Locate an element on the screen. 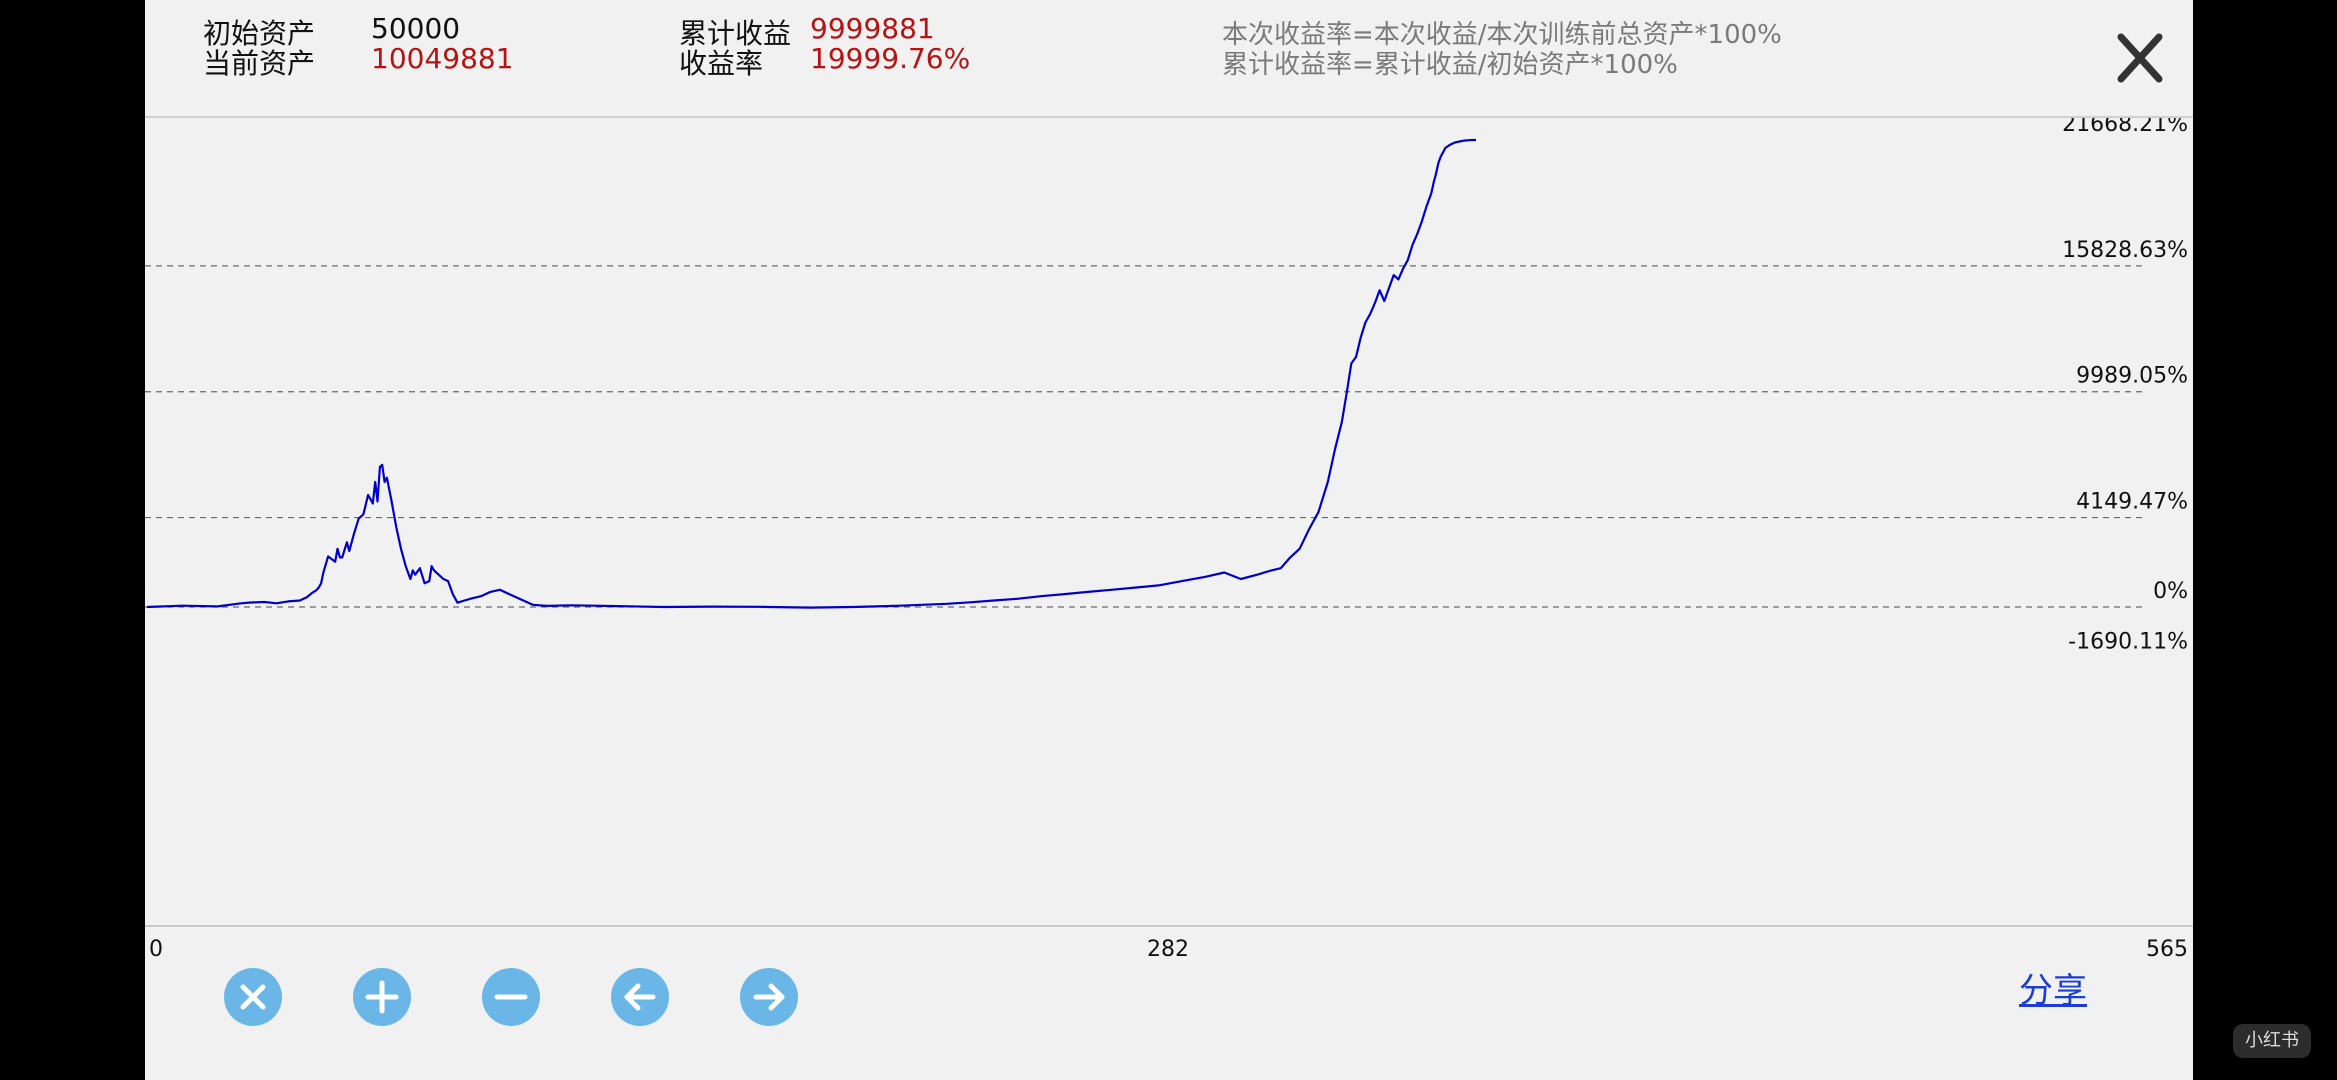 The height and width of the screenshot is (1080, 2337). arrow-left-icon is located at coordinates (640, 997).